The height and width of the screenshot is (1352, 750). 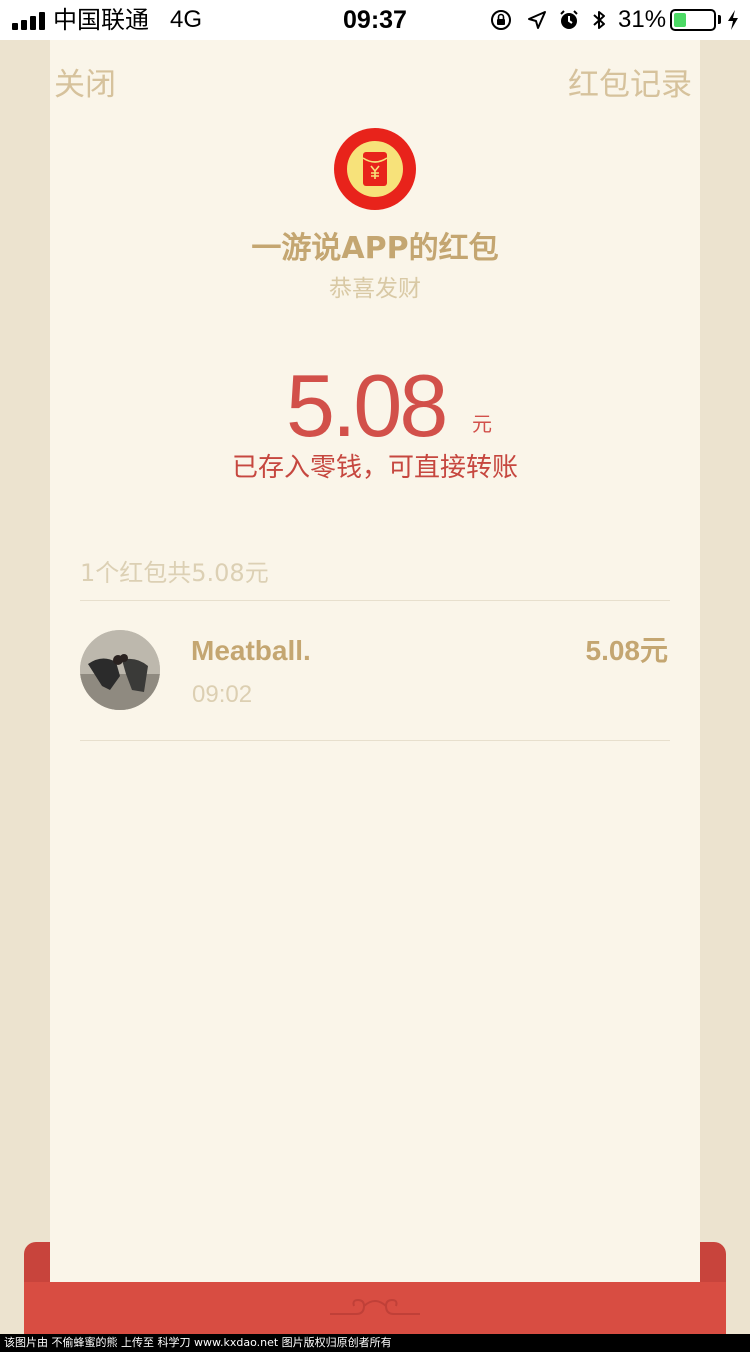 What do you see at coordinates (482, 424) in the screenshot?
I see `amount-unit: 元` at bounding box center [482, 424].